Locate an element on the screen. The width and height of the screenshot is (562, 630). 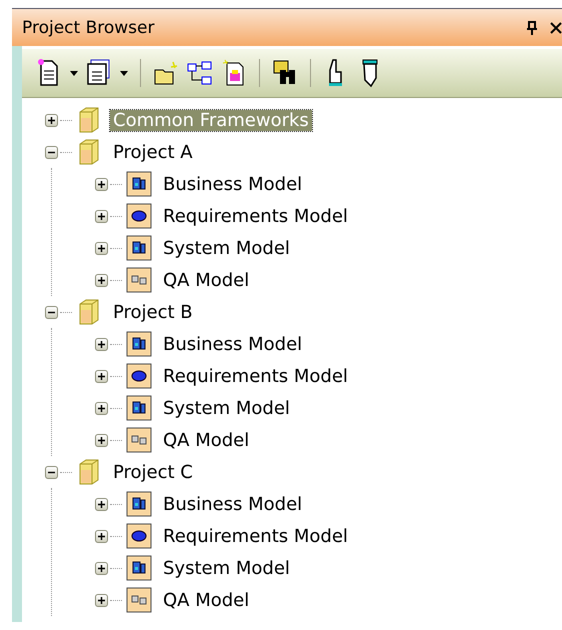
windows-icon is located at coordinates (99, 73).